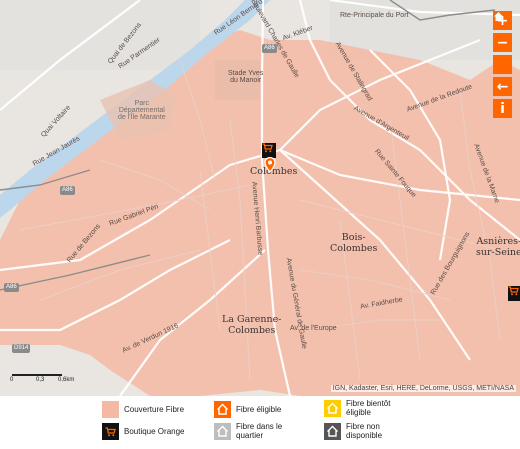 The image size is (520, 449). Describe the element at coordinates (498, 16) in the screenshot. I see `home-icon` at that location.